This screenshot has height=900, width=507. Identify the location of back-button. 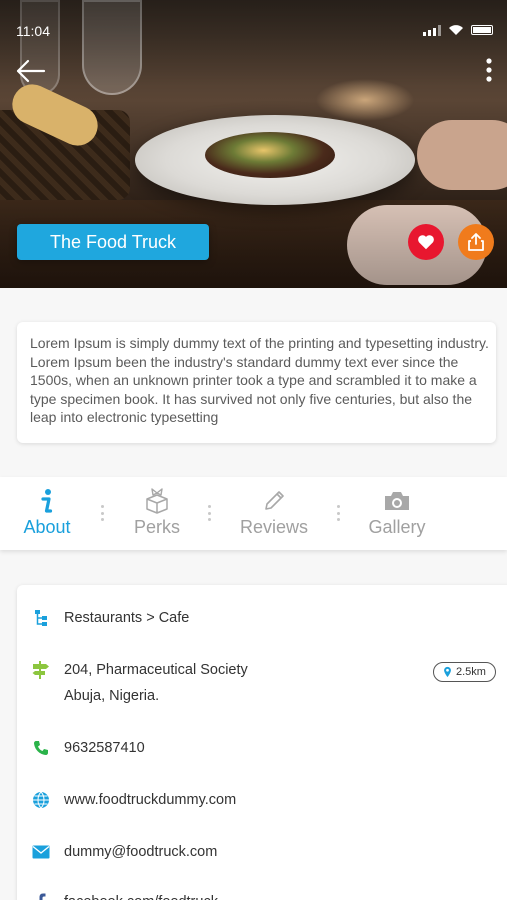
(30, 71).